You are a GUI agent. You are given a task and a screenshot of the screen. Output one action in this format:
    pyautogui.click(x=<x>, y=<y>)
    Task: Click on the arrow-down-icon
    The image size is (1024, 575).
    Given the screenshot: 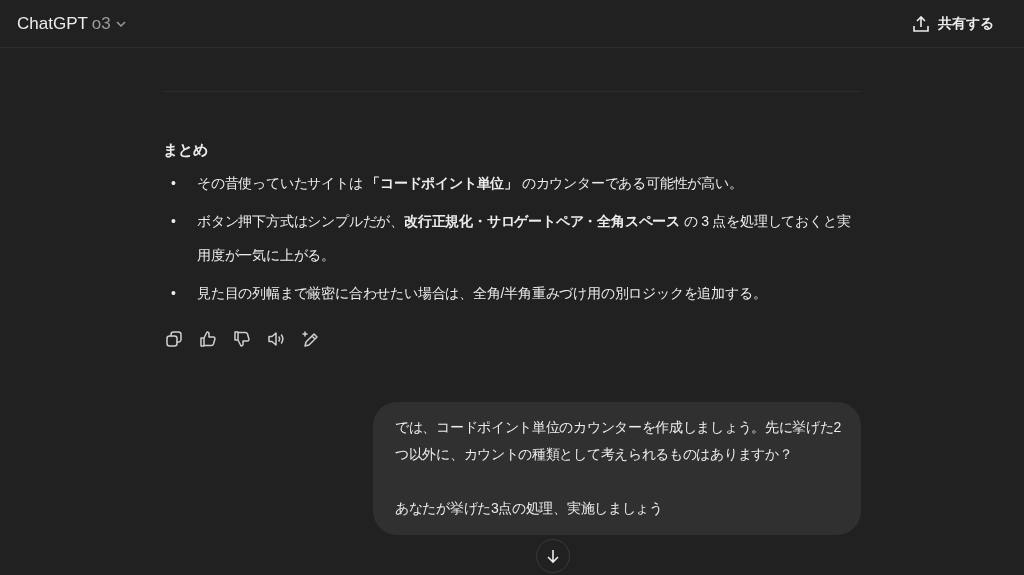 What is the action you would take?
    pyautogui.click(x=553, y=556)
    